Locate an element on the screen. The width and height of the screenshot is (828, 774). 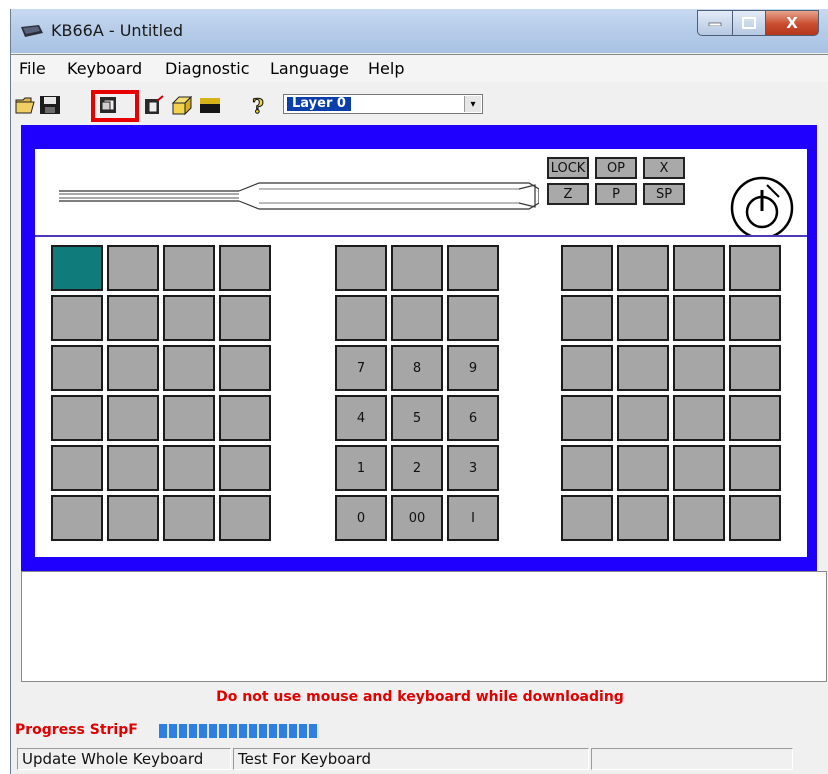
help-icon: ? is located at coordinates (258, 105).